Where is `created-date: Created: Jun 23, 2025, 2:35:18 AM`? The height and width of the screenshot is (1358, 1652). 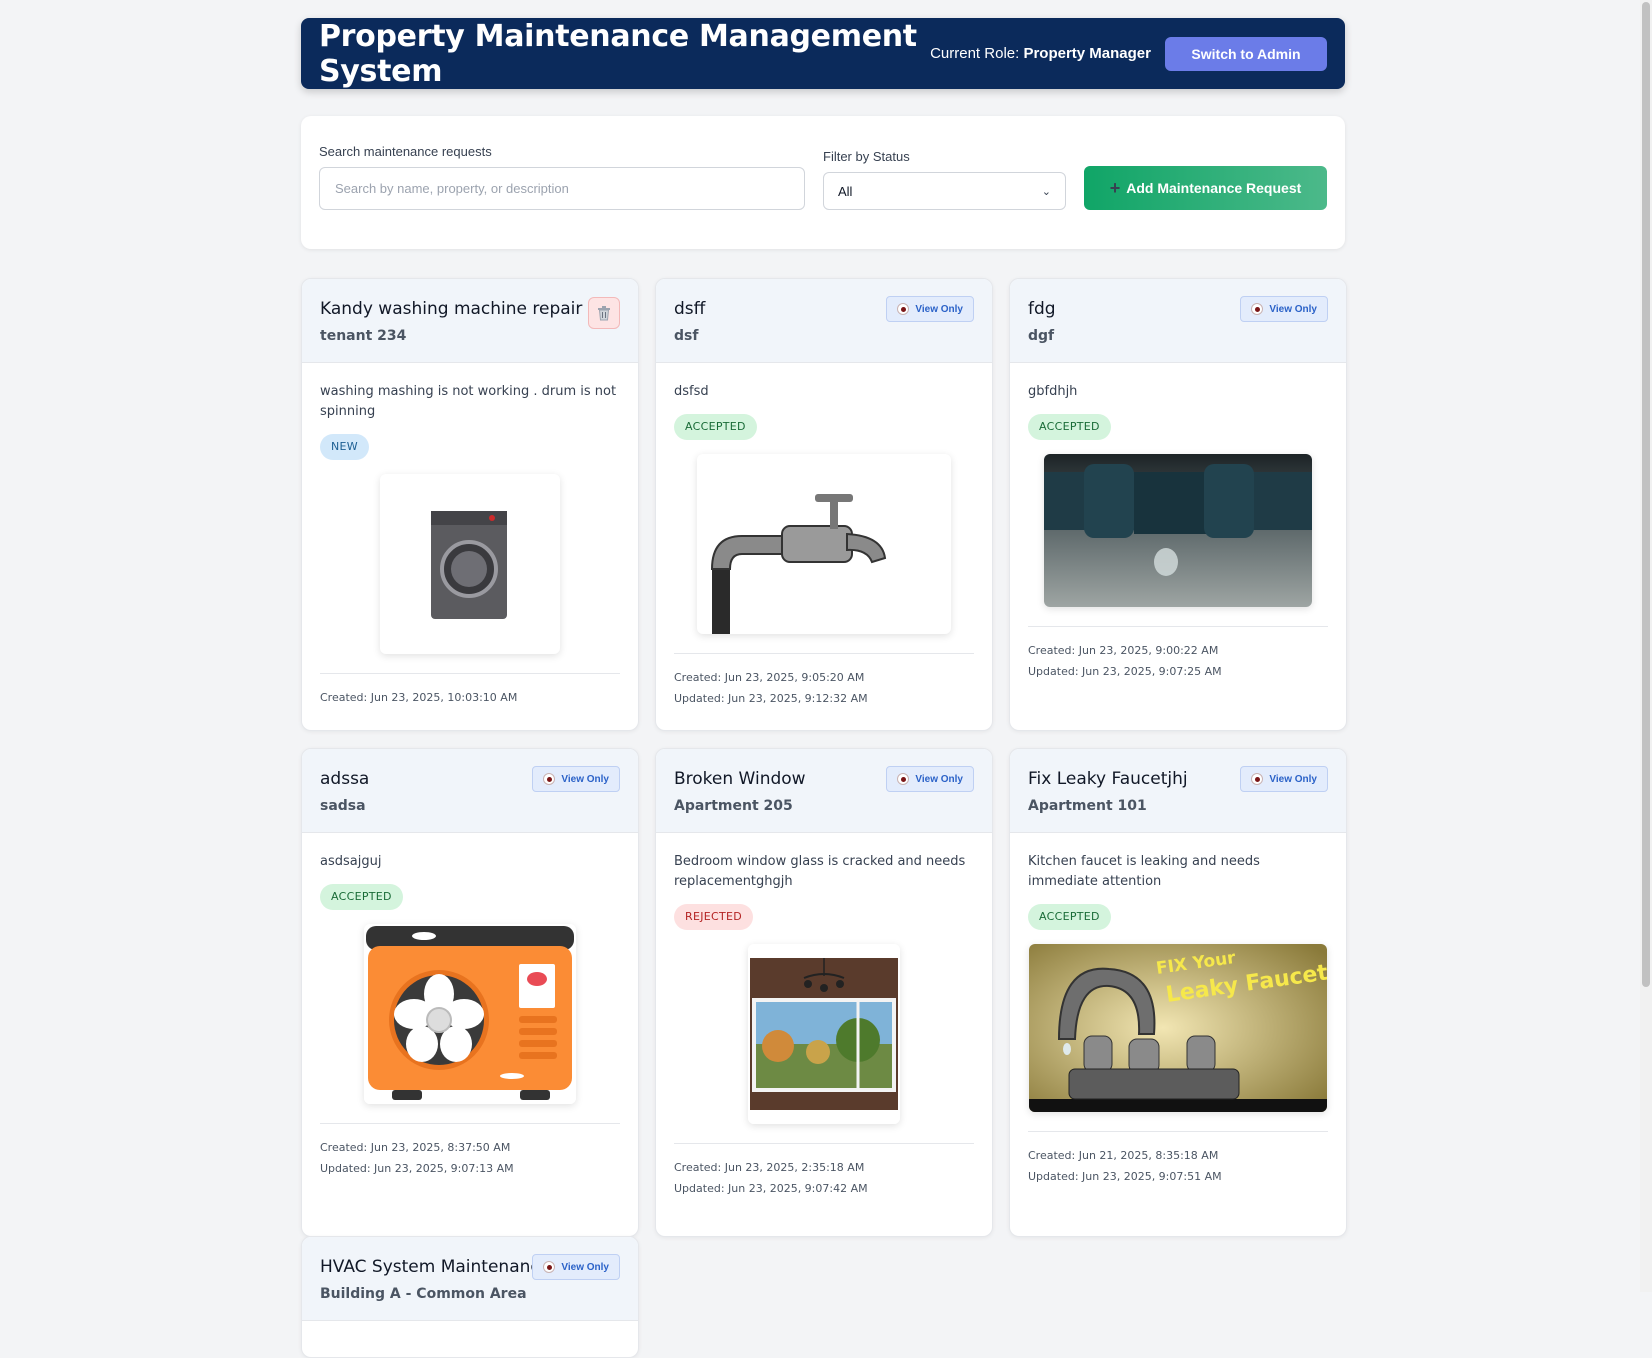 created-date: Created: Jun 23, 2025, 2:35:18 AM is located at coordinates (769, 1167).